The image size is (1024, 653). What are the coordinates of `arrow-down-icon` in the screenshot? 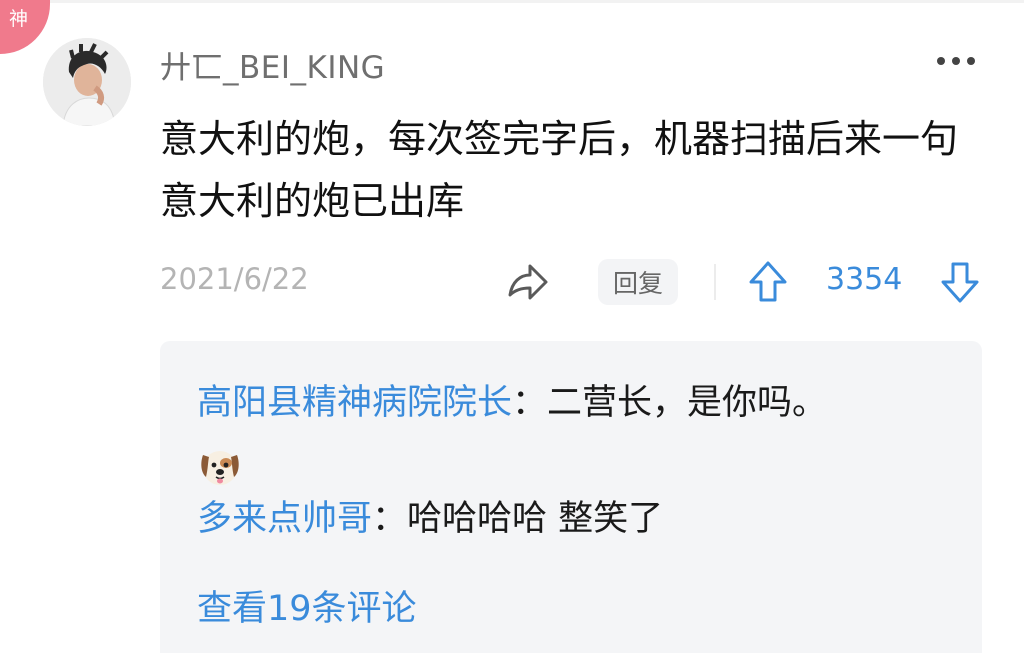 It's located at (960, 282).